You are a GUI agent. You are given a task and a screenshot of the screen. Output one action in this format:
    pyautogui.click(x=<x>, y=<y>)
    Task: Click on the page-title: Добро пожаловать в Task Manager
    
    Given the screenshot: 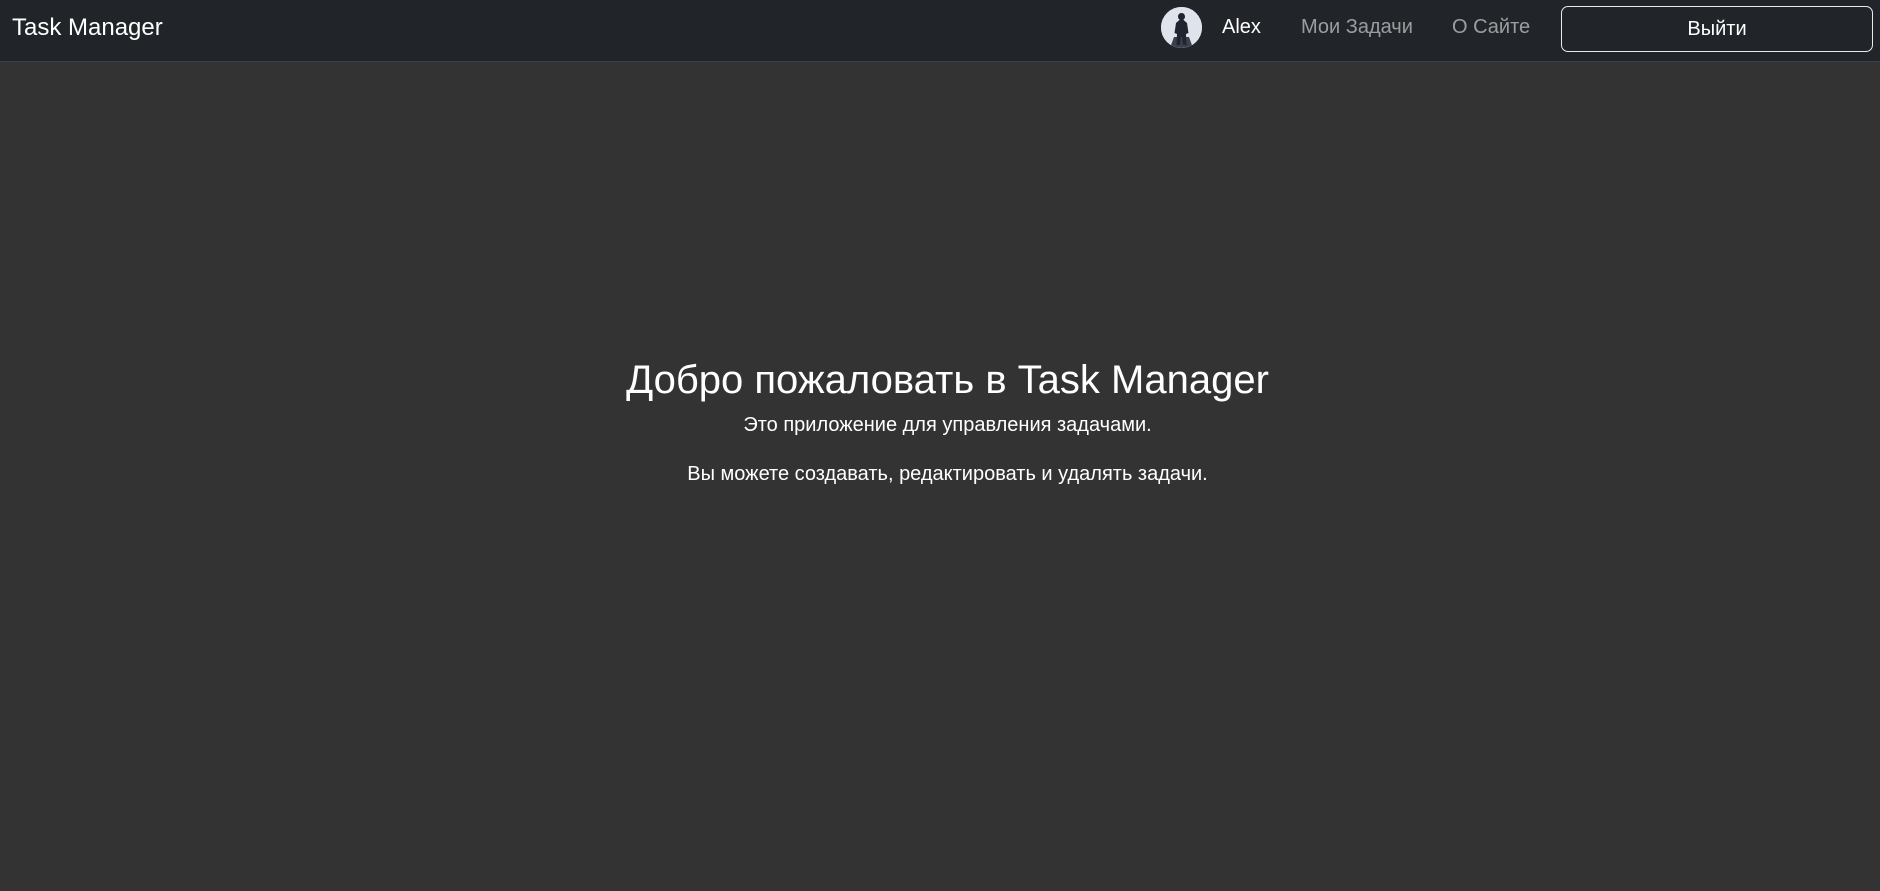 What is the action you would take?
    pyautogui.click(x=947, y=380)
    